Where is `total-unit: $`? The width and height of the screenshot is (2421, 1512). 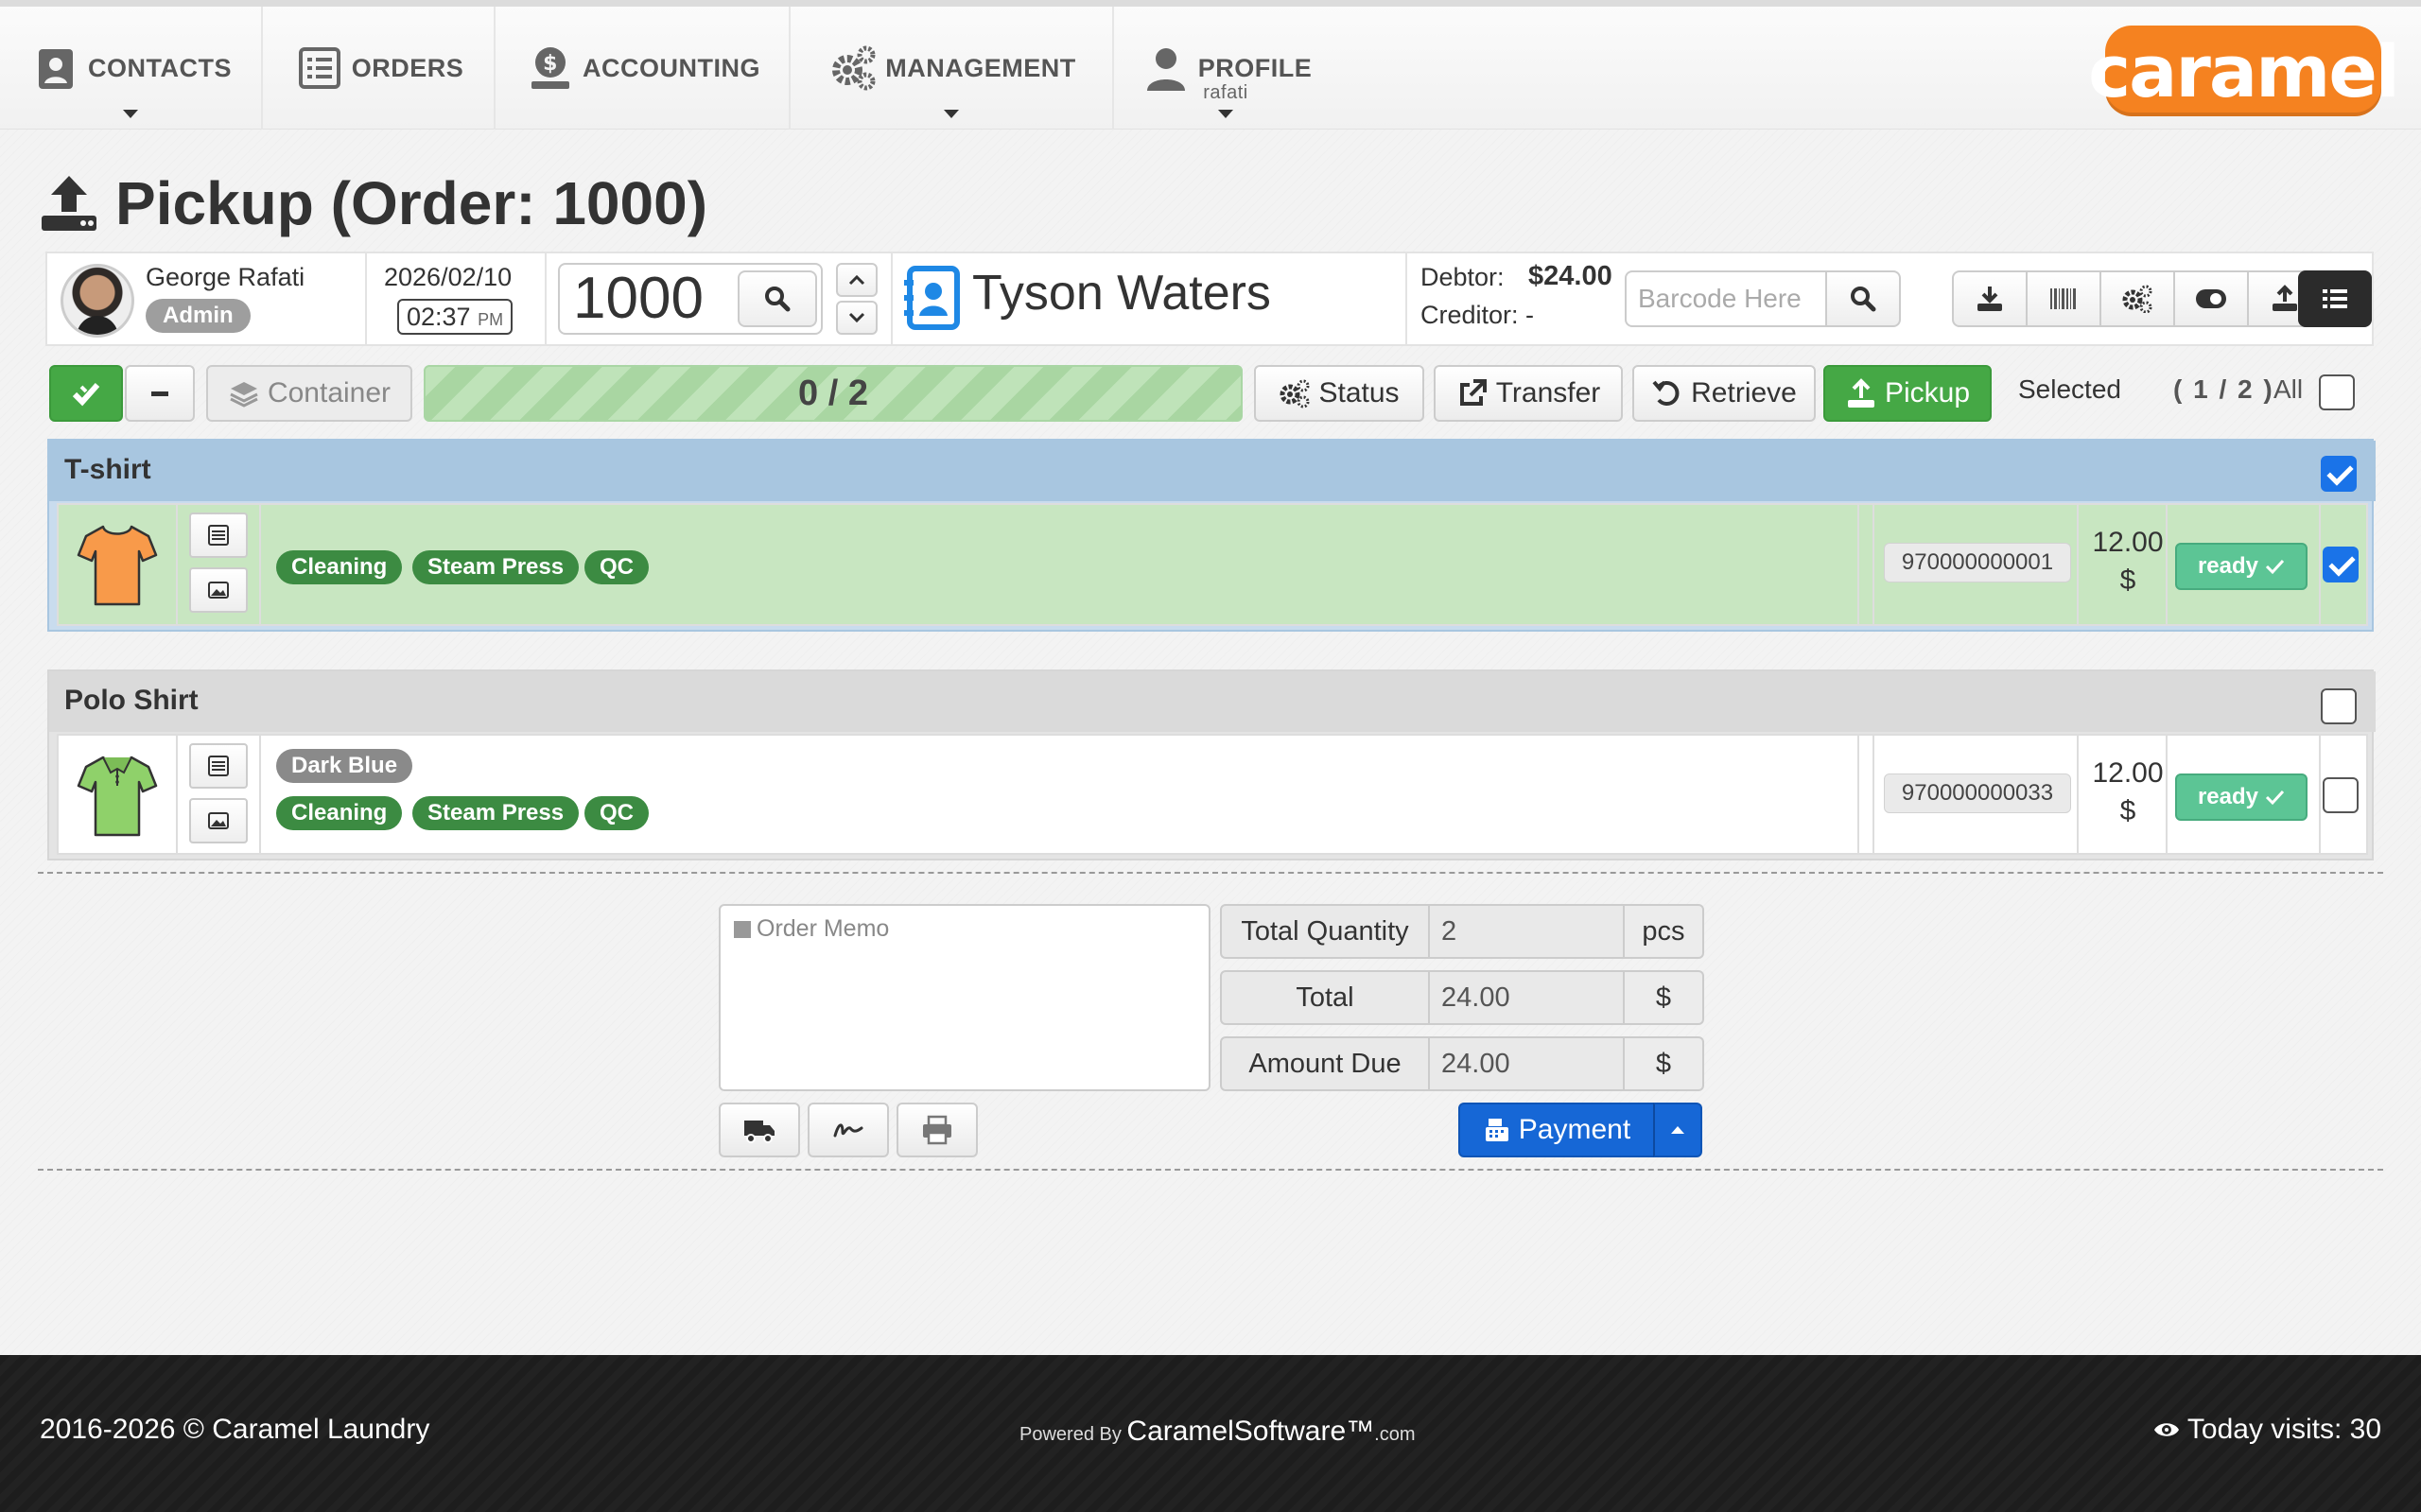
total-unit: $ is located at coordinates (1664, 997).